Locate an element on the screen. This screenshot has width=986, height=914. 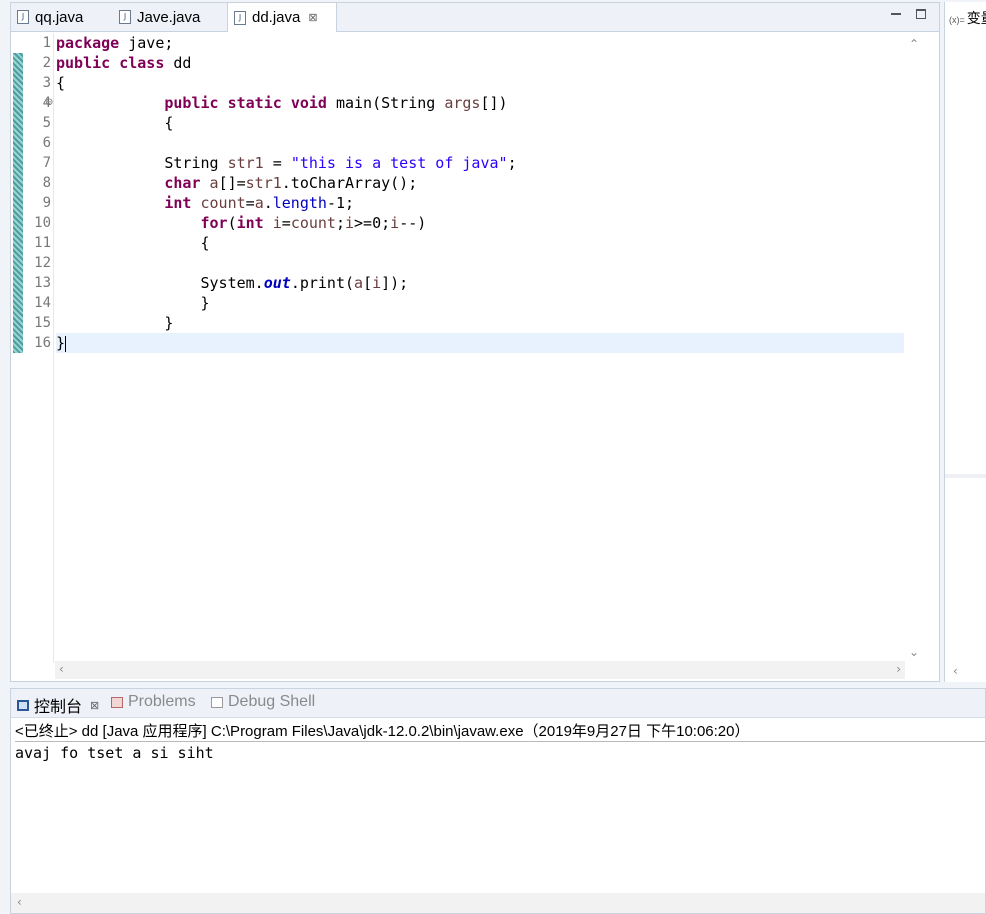
code-token: class is located at coordinates (142, 63).